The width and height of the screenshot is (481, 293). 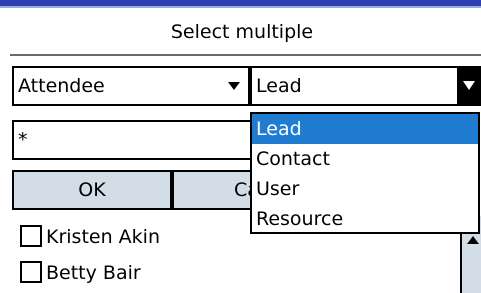 I want to click on dropdown-arrow-button, so click(x=469, y=86).